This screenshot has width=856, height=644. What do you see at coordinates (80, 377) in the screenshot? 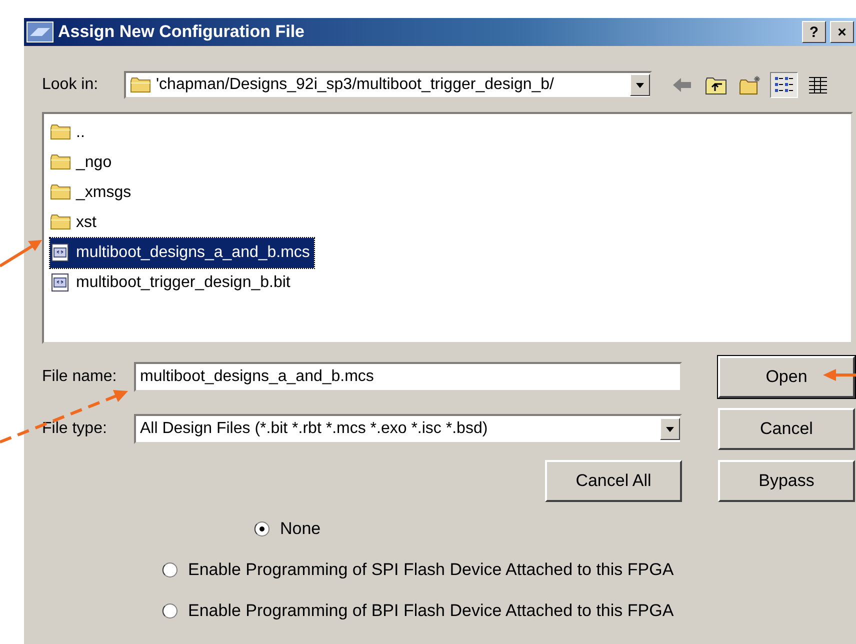
I see `field-label: File name:` at bounding box center [80, 377].